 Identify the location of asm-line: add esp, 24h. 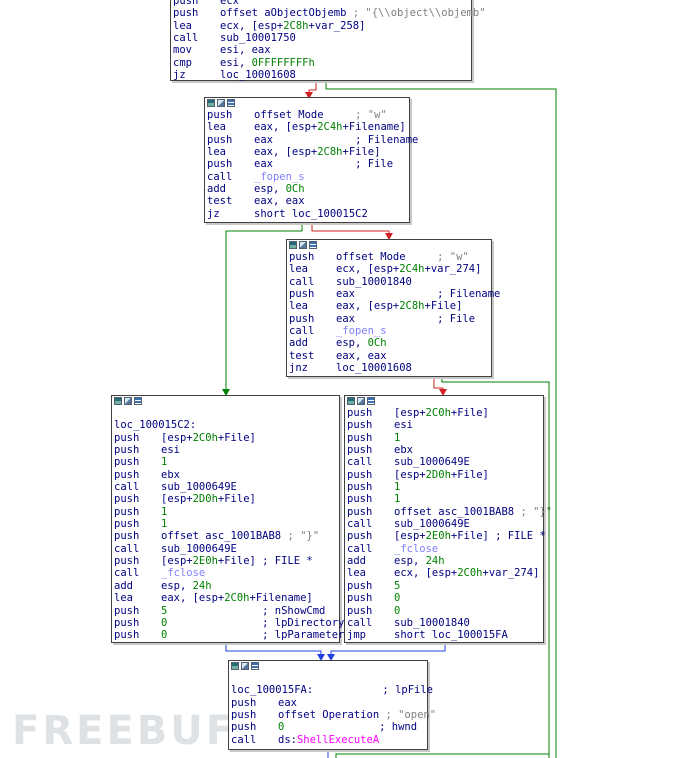
(444, 561).